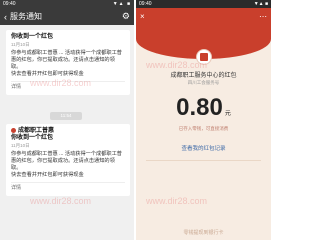 This screenshot has width=320, height=240. I want to click on packet-note: 已存入零钱，可直接消费, so click(203, 128).